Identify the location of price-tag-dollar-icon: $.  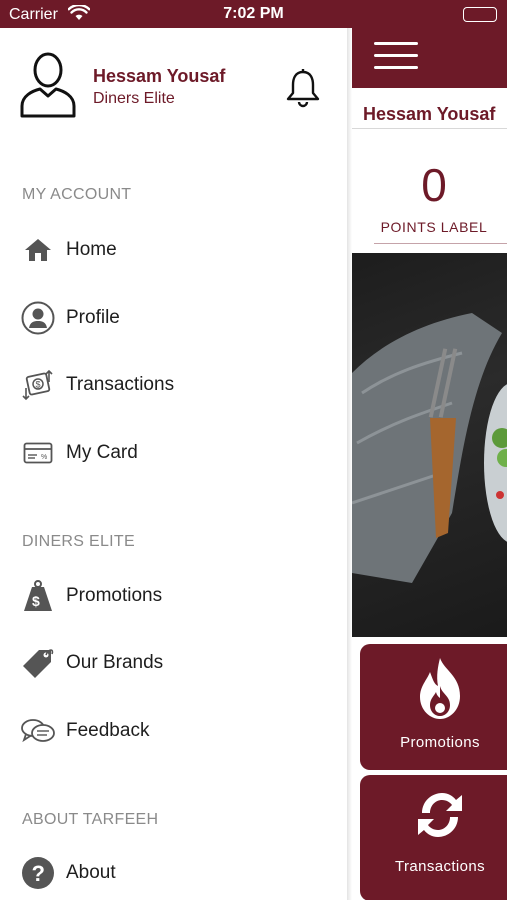
(38, 596).